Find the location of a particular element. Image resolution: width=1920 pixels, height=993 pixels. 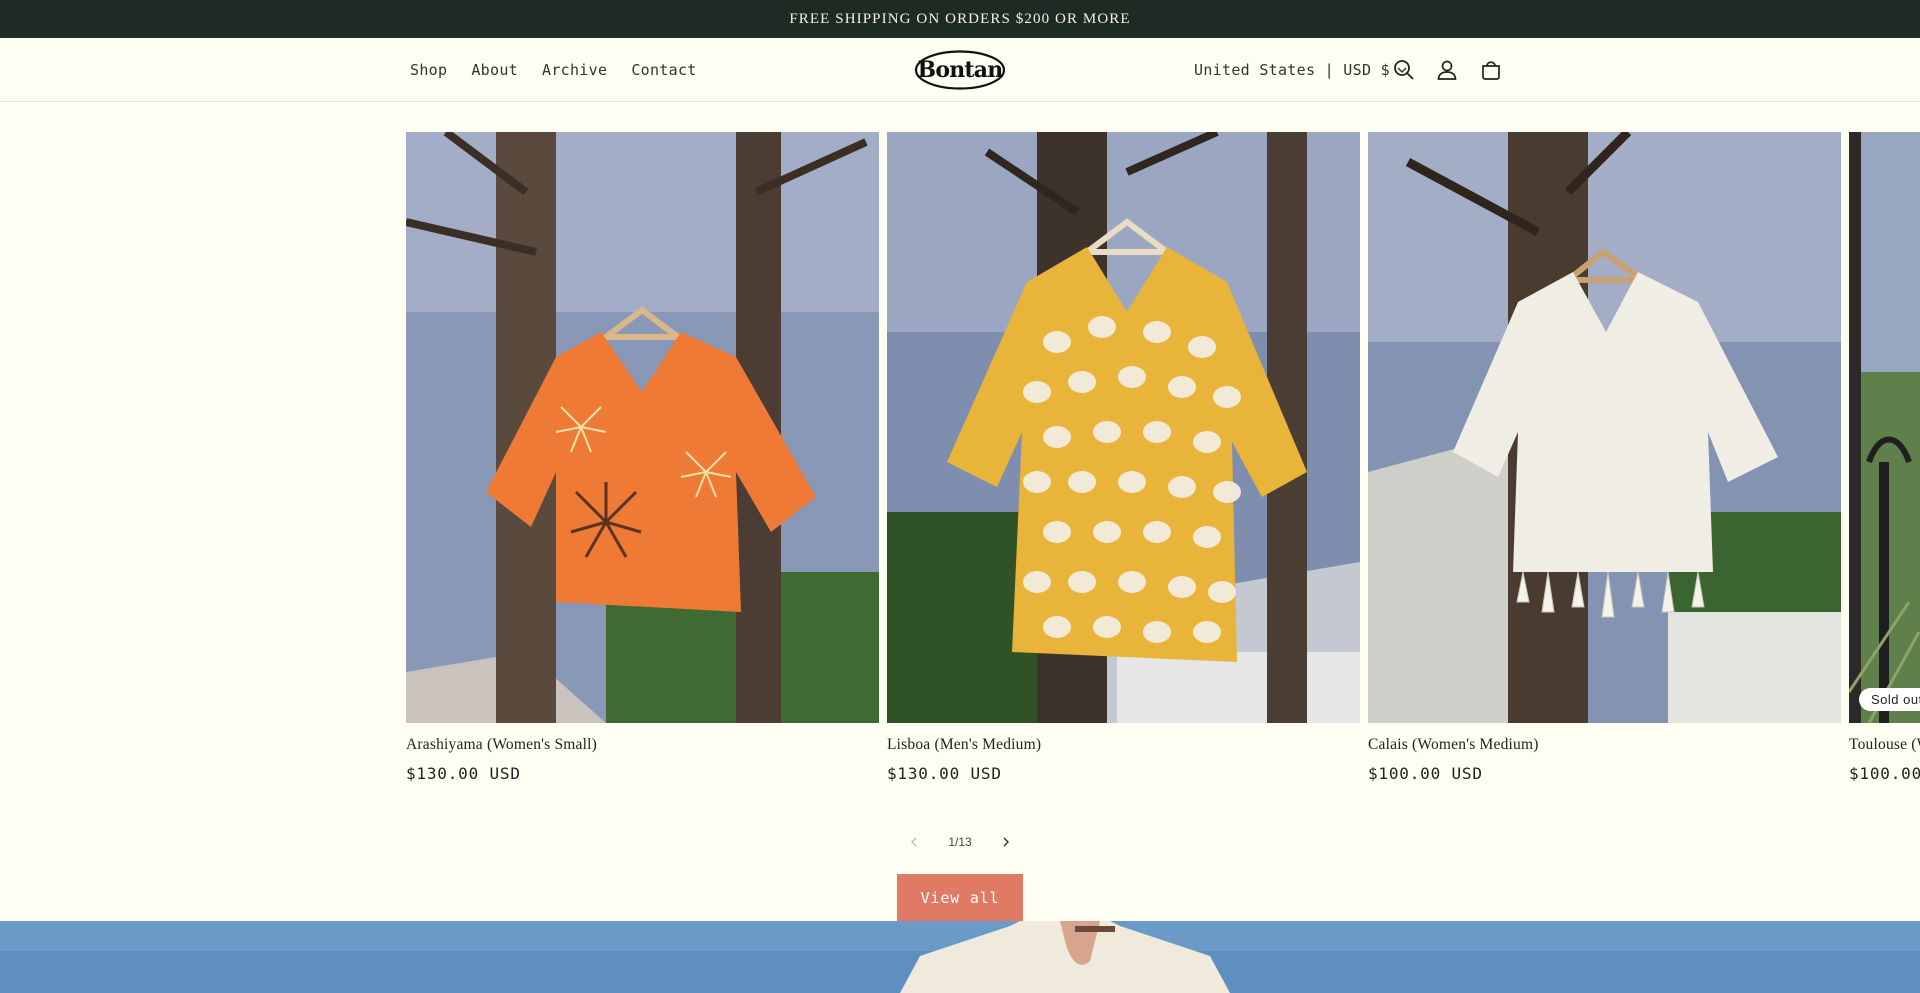

chevron-right-icon is located at coordinates (1006, 842).